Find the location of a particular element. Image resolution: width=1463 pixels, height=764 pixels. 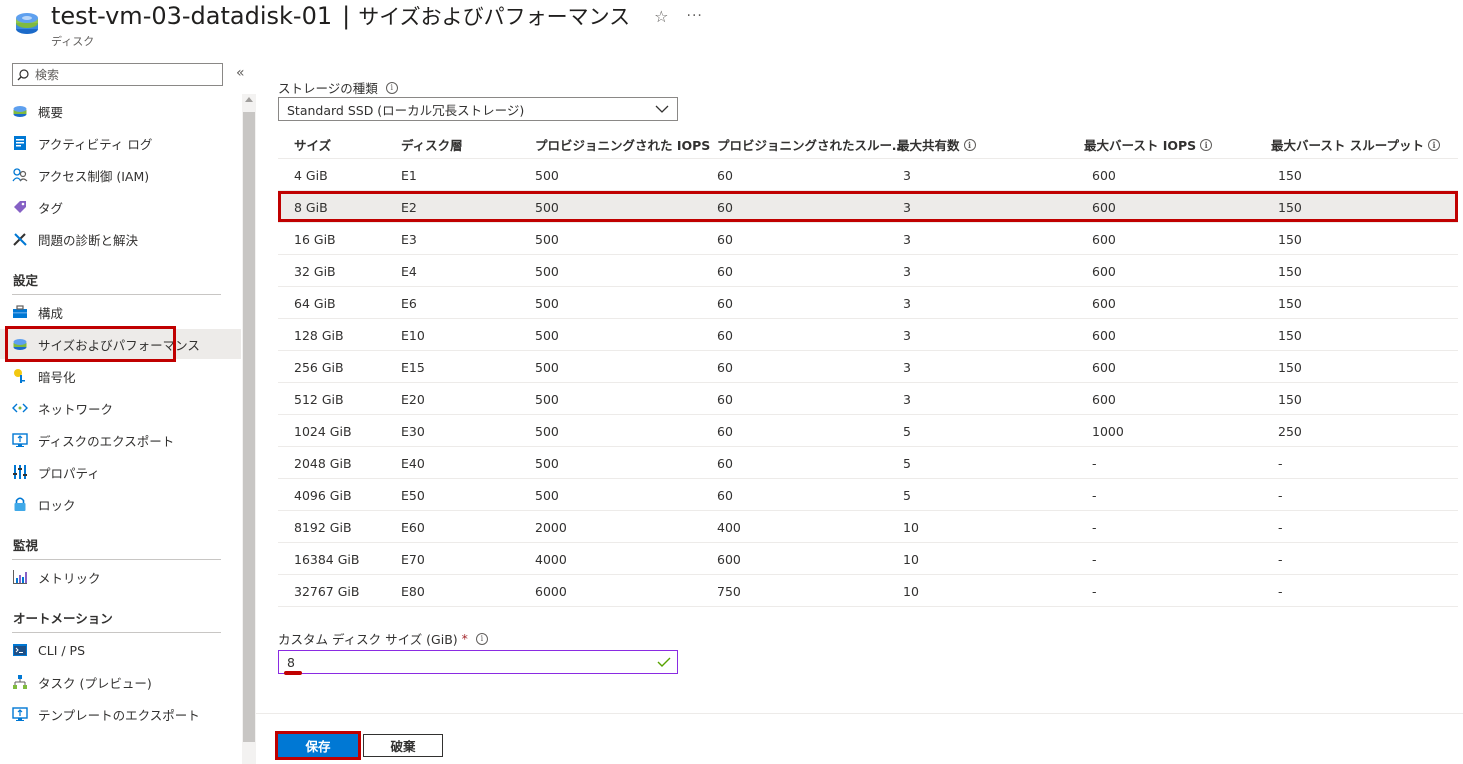

cell-tier: E10 is located at coordinates (413, 335).